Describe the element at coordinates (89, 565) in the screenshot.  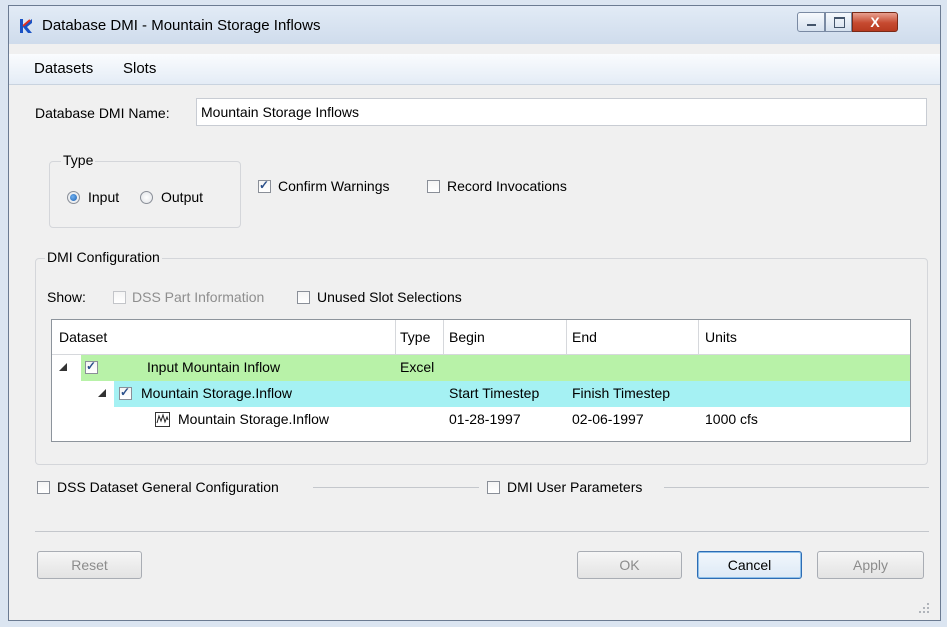
I see `reset-button: Reset` at that location.